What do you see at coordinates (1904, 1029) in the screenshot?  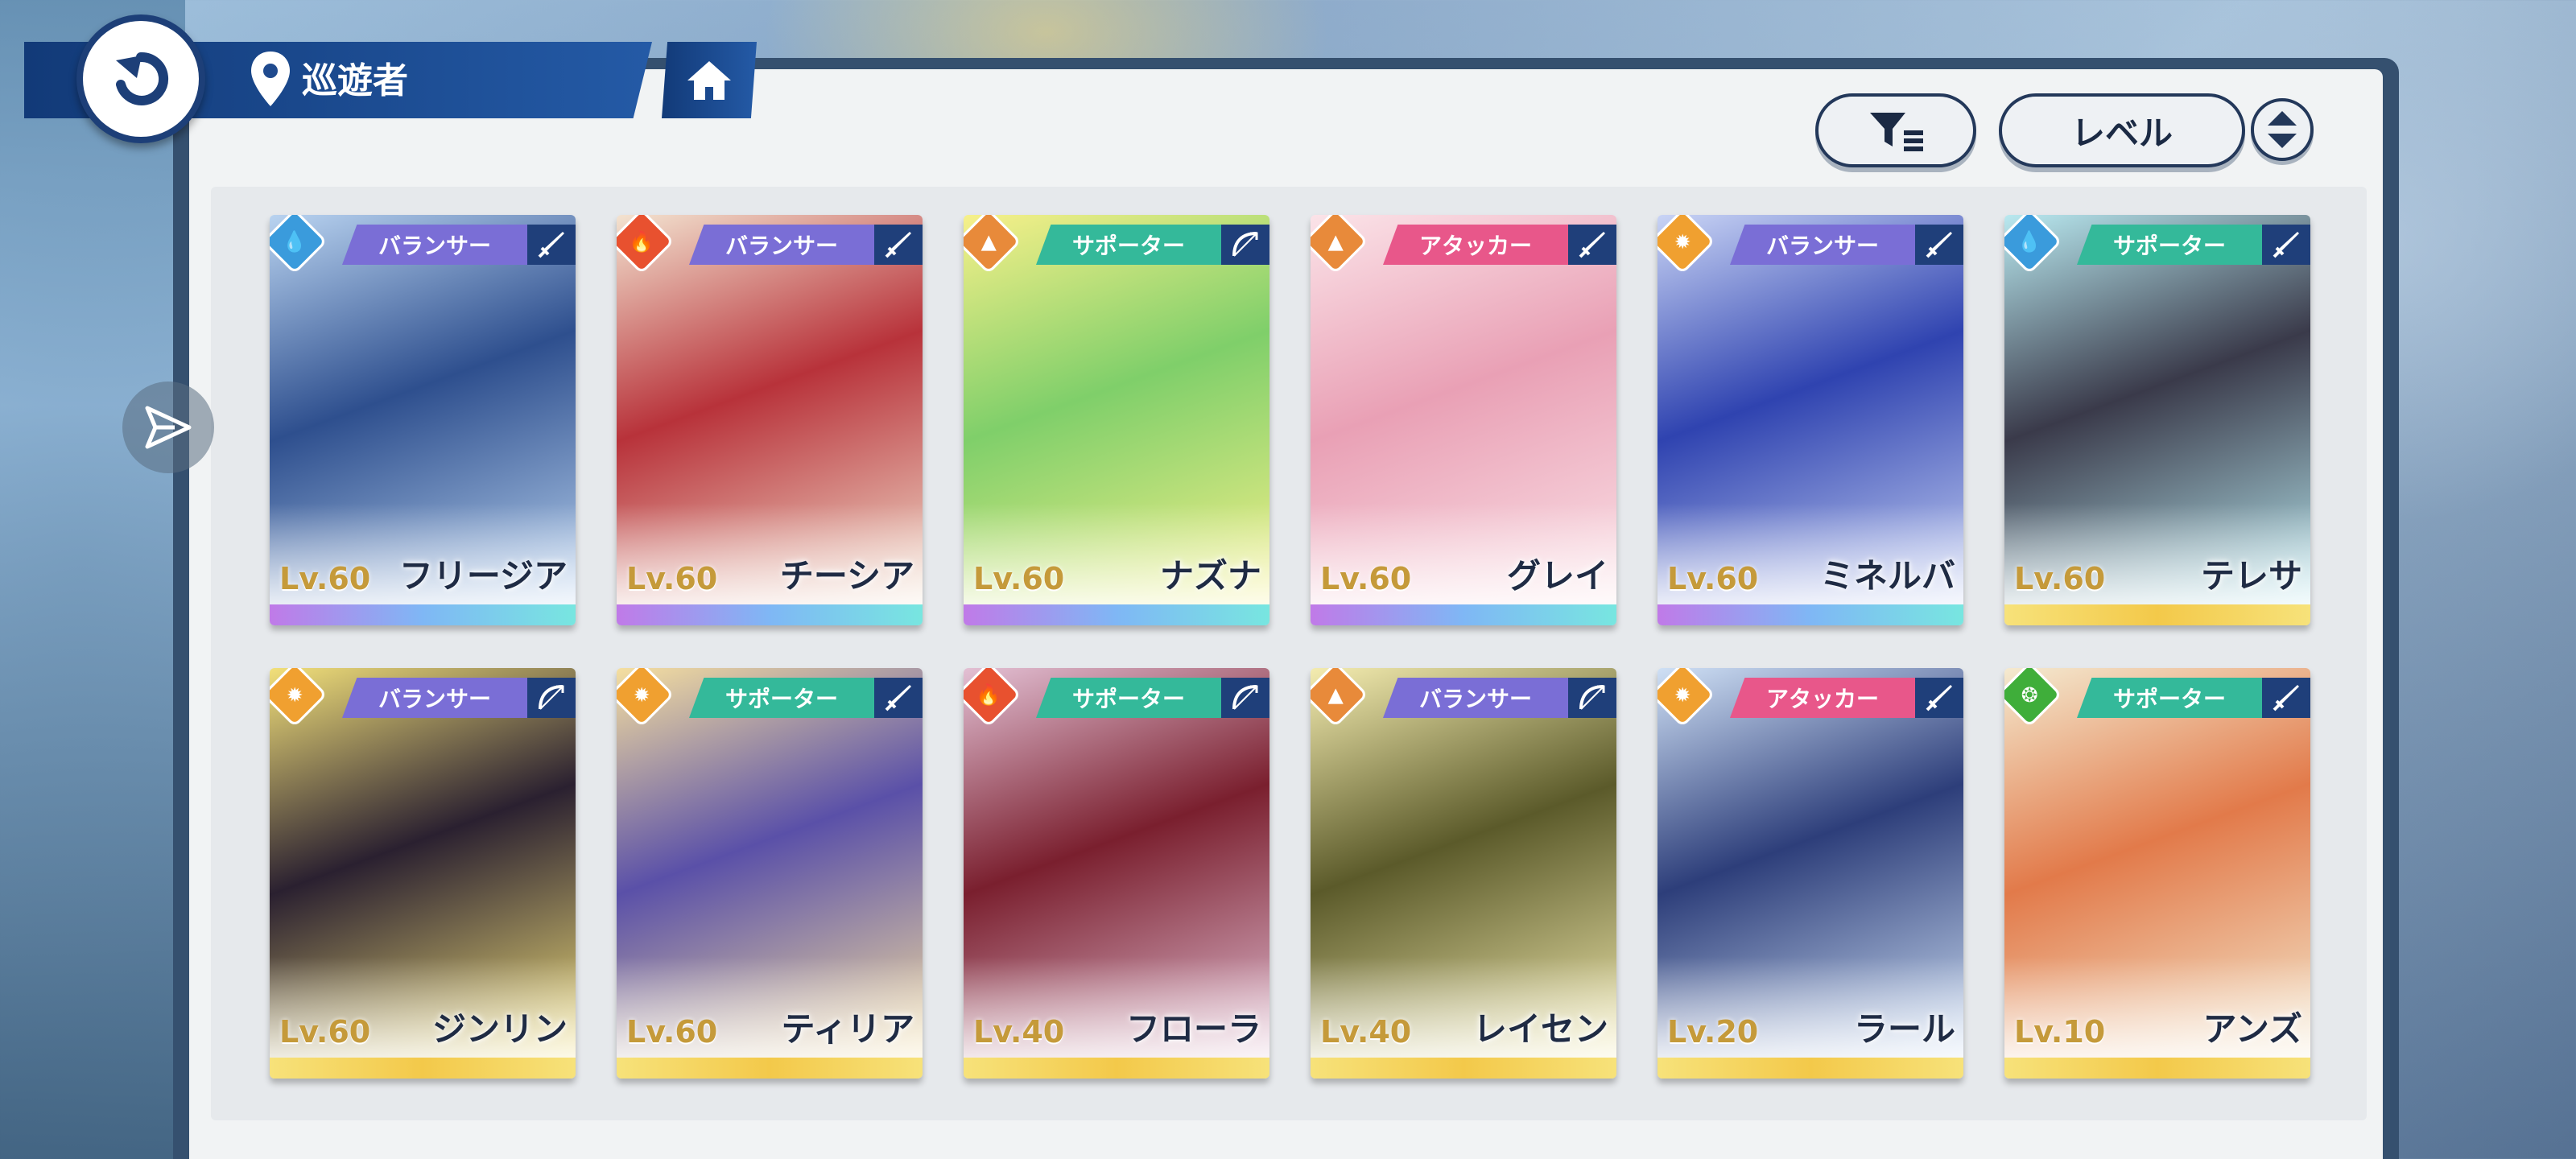 I see `character-name: ラール` at bounding box center [1904, 1029].